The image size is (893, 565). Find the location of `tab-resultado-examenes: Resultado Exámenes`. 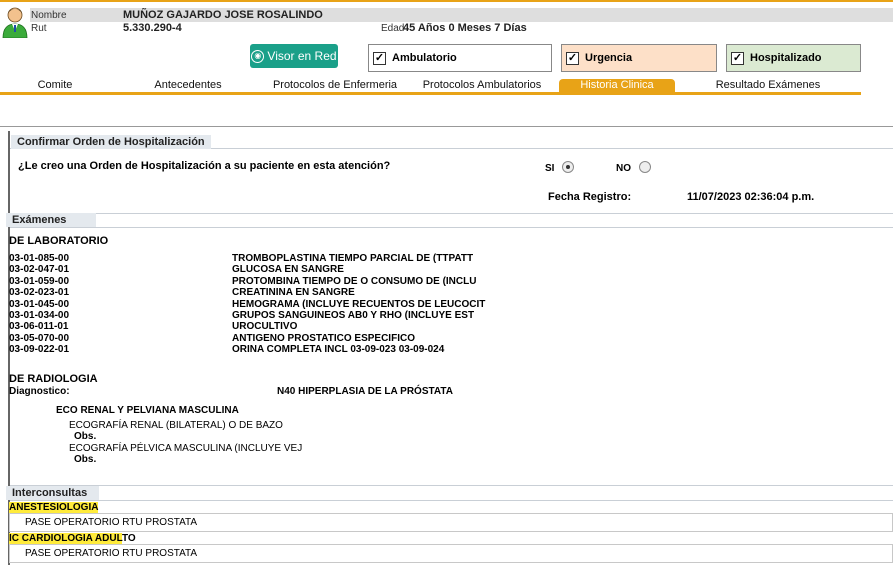

tab-resultado-examenes: Resultado Exámenes is located at coordinates (768, 85).